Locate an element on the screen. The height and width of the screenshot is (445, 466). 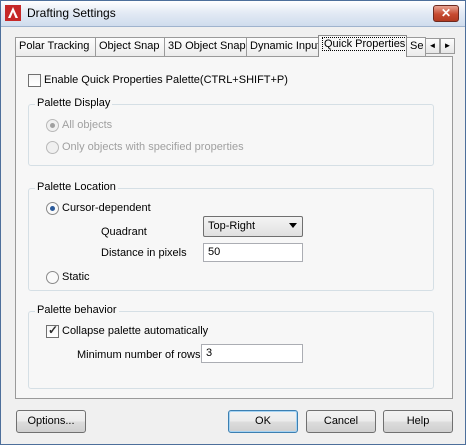
quadrant-value: Top-Right is located at coordinates (232, 226).